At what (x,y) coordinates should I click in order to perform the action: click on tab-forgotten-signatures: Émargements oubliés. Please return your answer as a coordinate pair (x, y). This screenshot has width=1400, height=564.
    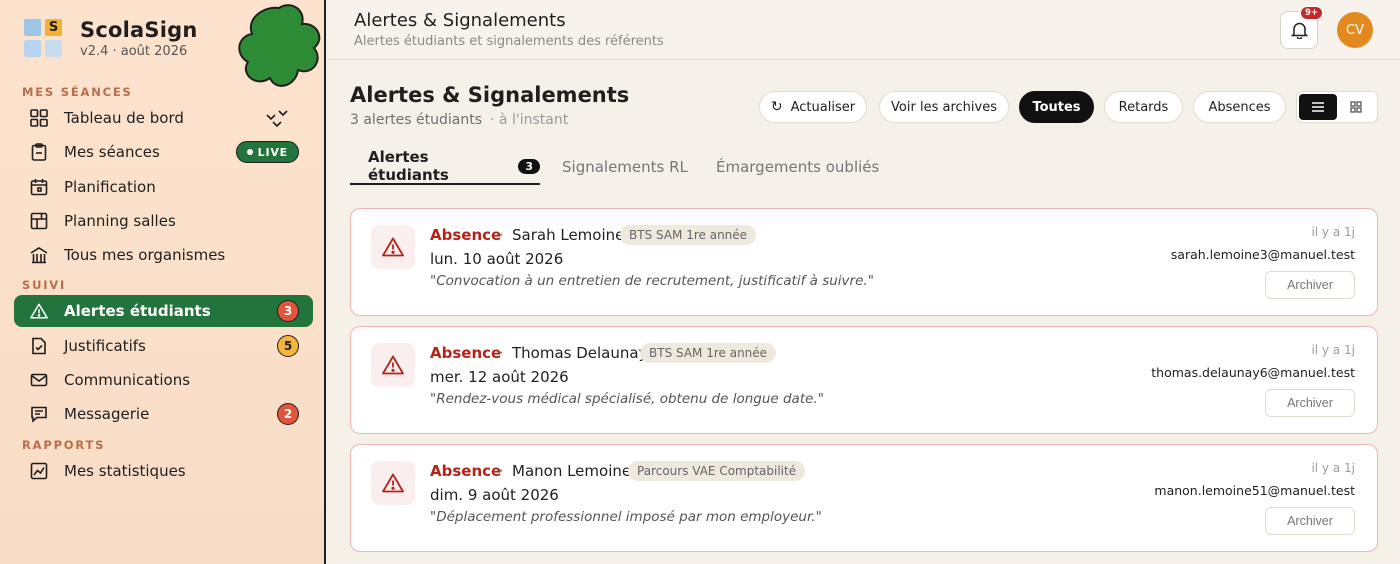
    Looking at the image, I should click on (797, 167).